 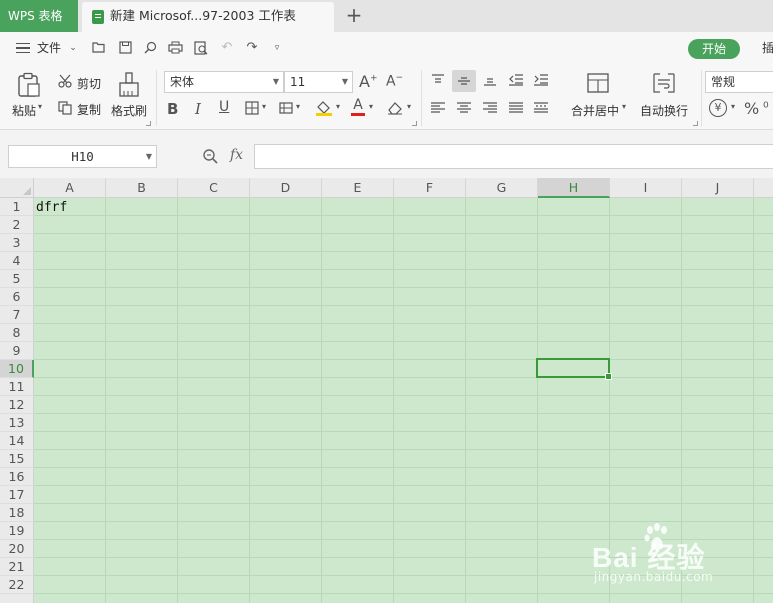 I want to click on column-header: C, so click(x=214, y=188).